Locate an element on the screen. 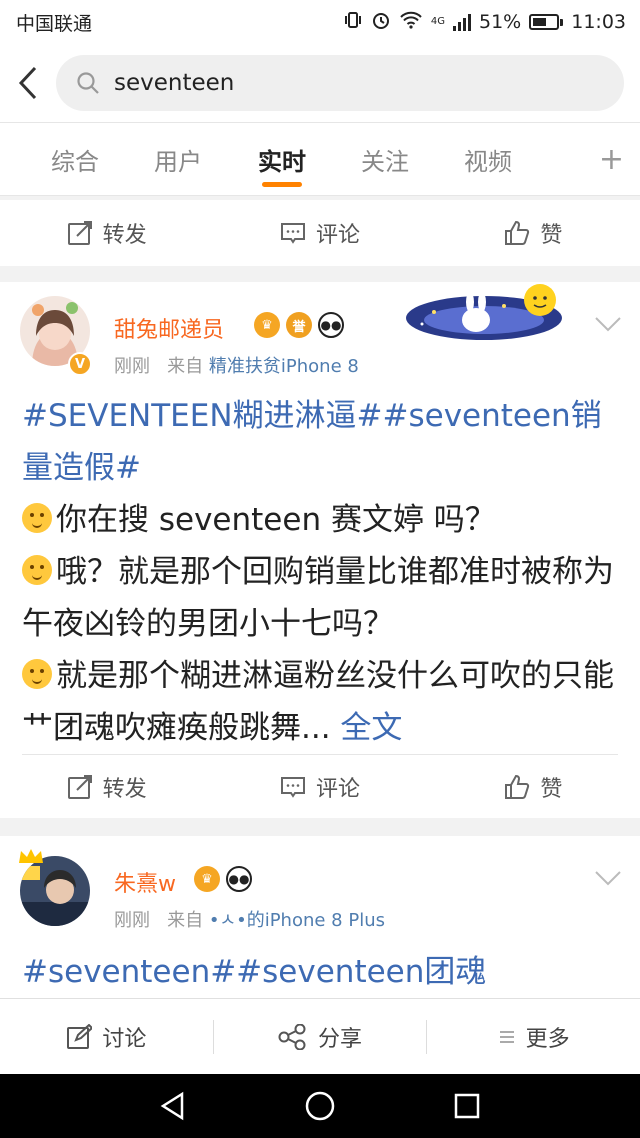  active-tab-indicator is located at coordinates (282, 184).